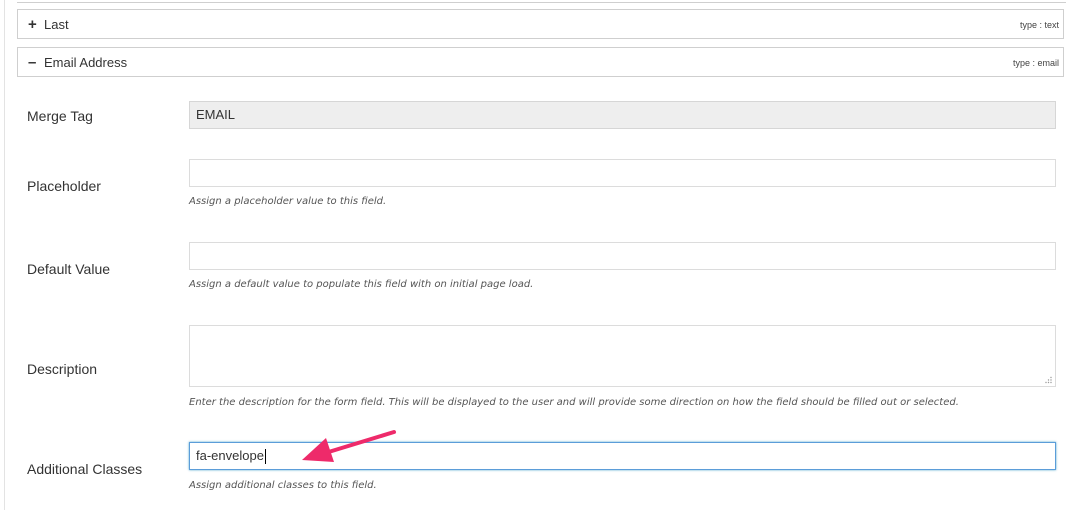  What do you see at coordinates (69, 269) in the screenshot?
I see `default-value-label: Default Value` at bounding box center [69, 269].